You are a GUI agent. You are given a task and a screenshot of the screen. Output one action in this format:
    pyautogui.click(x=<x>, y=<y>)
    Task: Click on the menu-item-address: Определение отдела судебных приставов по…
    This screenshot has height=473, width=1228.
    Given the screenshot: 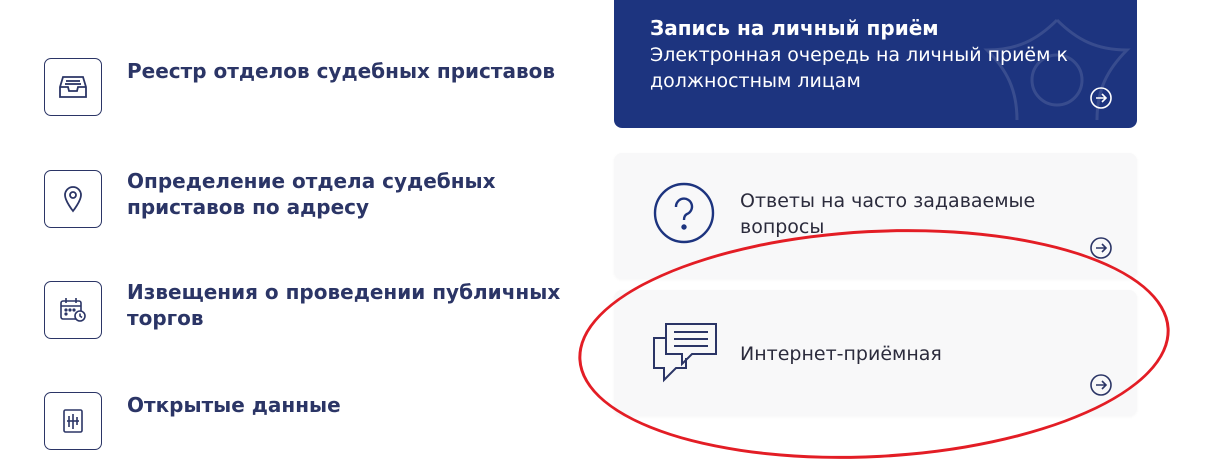 What is the action you would take?
    pyautogui.click(x=270, y=198)
    